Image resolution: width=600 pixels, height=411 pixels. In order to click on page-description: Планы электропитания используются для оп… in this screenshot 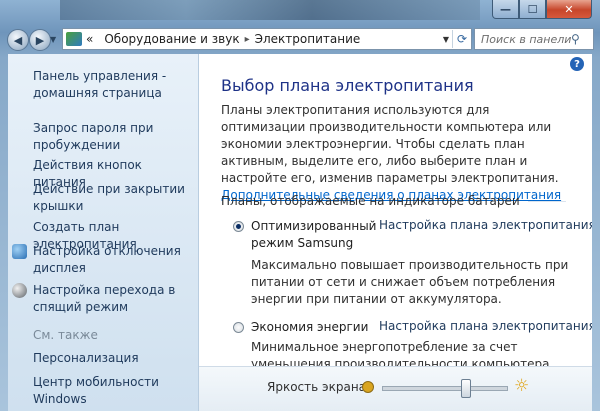, I will do `click(396, 153)`.